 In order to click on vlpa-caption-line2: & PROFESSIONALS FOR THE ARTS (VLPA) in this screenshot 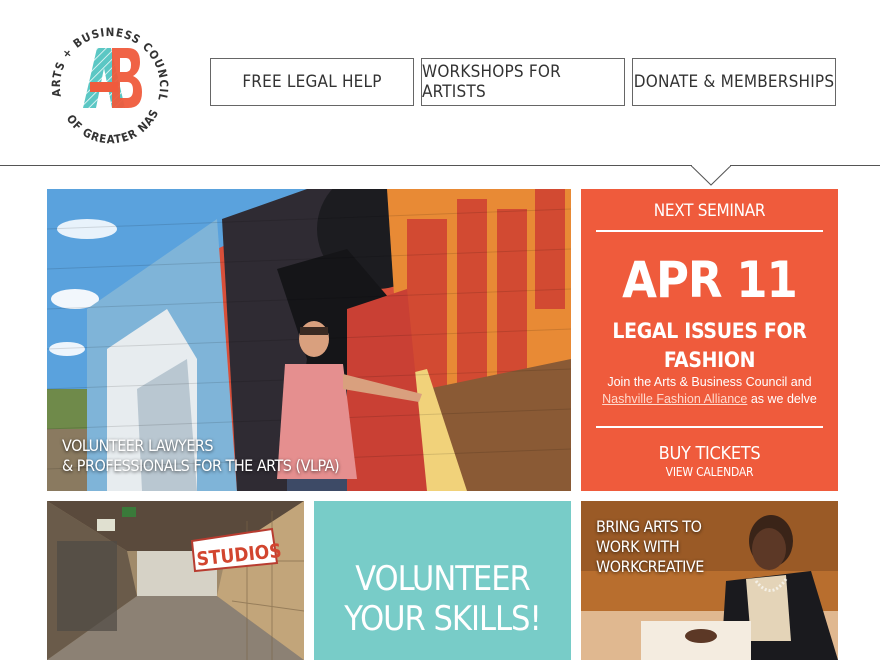, I will do `click(201, 465)`.